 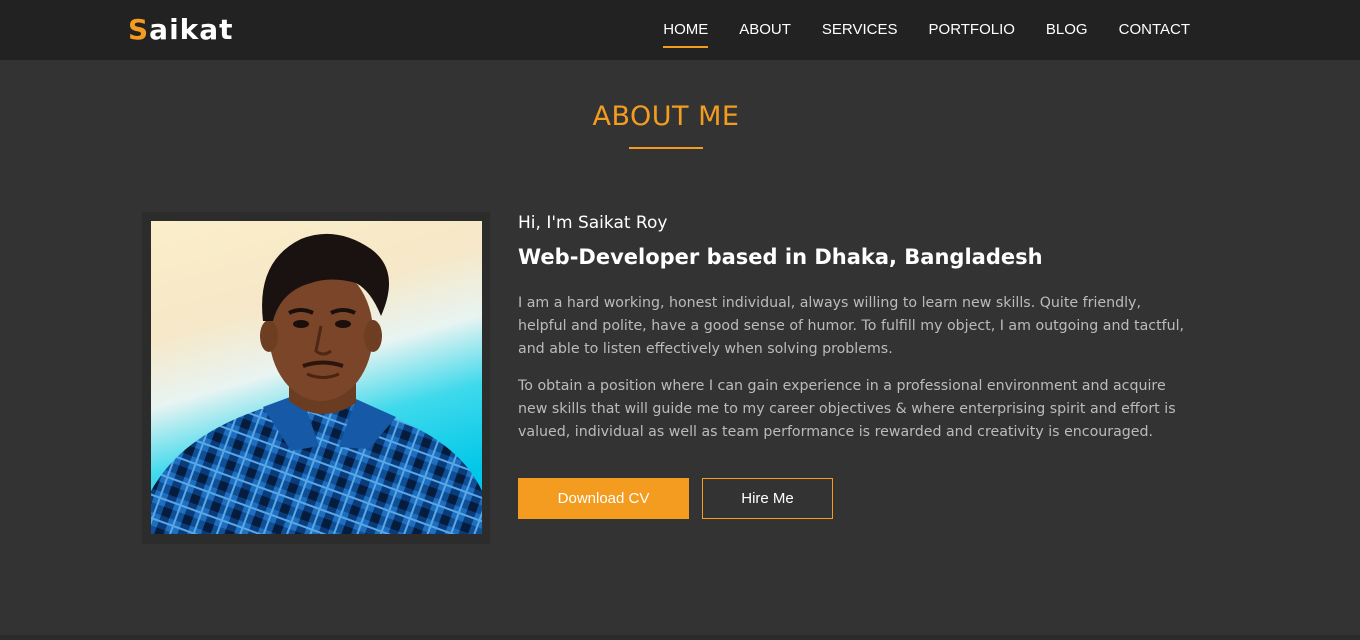 I want to click on section-divider, so click(x=680, y=637).